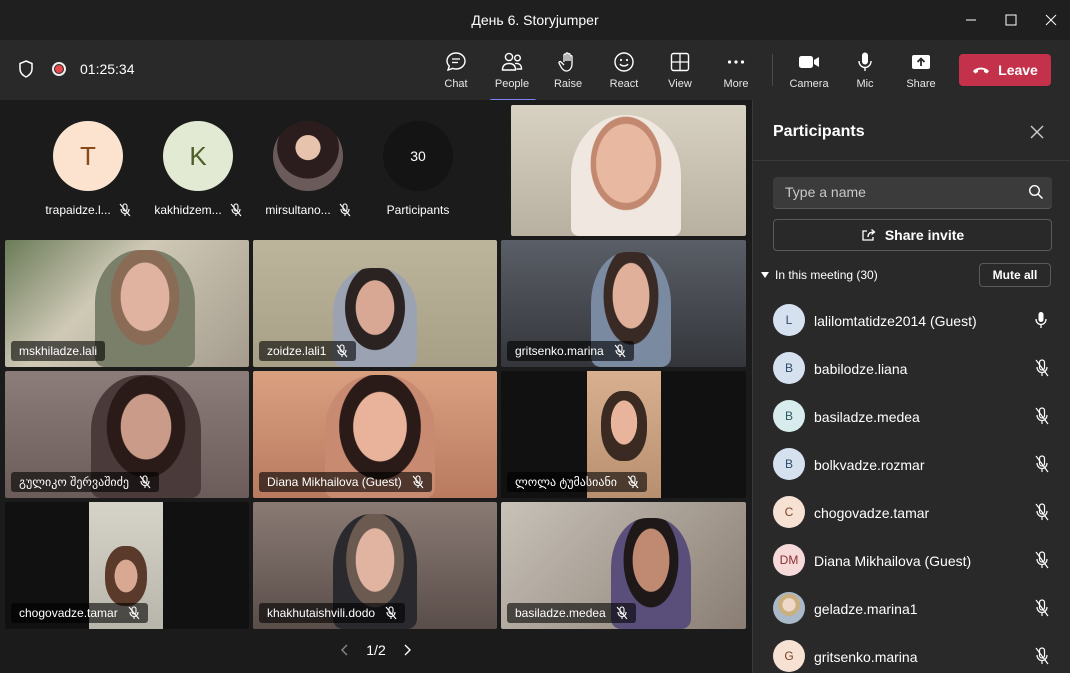  I want to click on raise-hand-button: Raise, so click(568, 71).